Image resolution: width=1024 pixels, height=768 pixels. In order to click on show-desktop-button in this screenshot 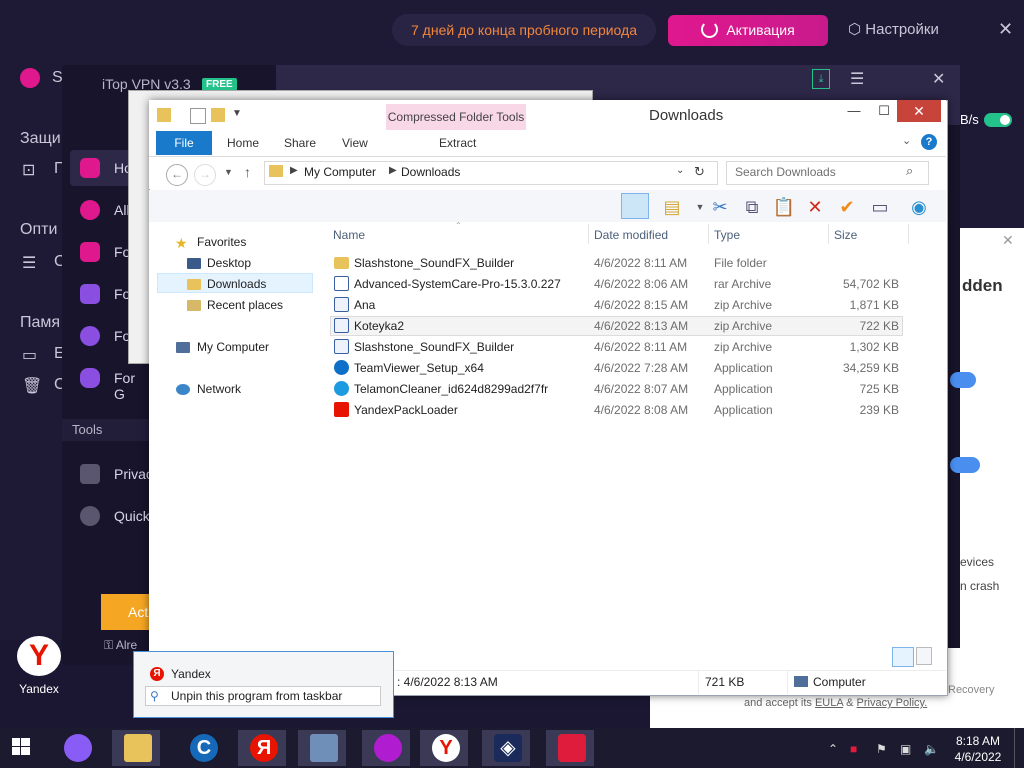, I will do `click(1019, 748)`.